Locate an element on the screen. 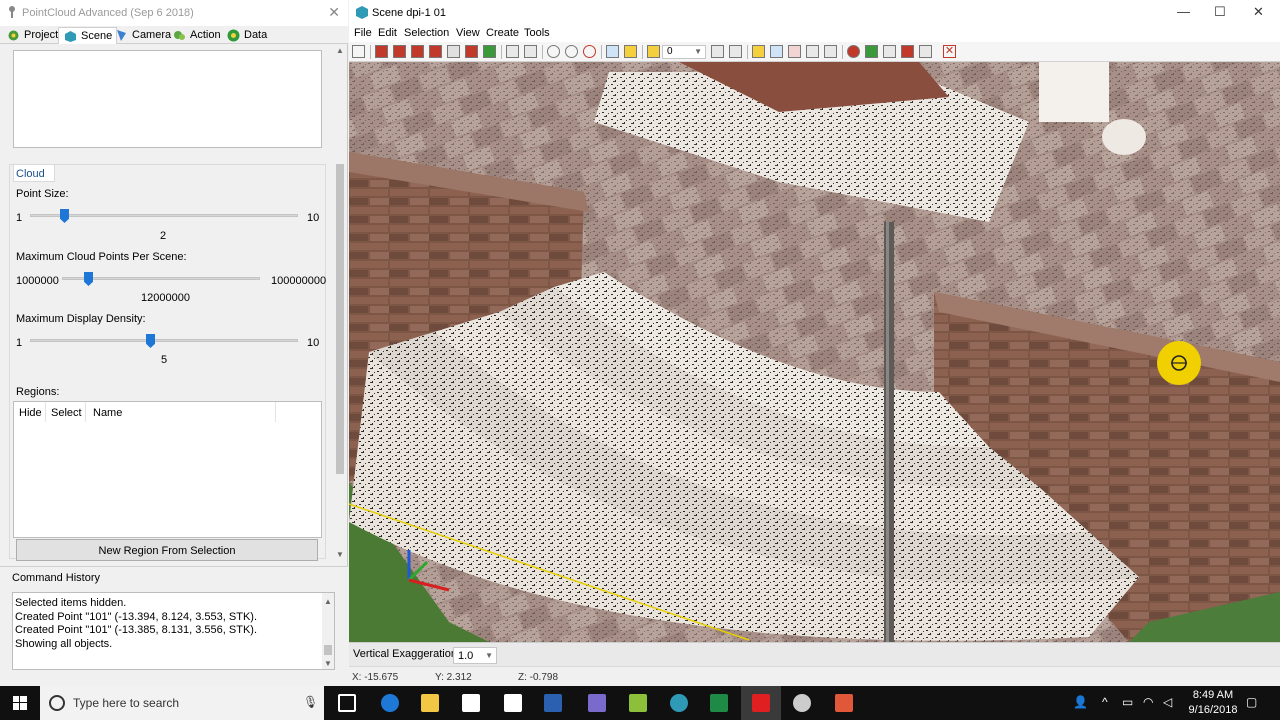  app-icon is located at coordinates (12, 12).